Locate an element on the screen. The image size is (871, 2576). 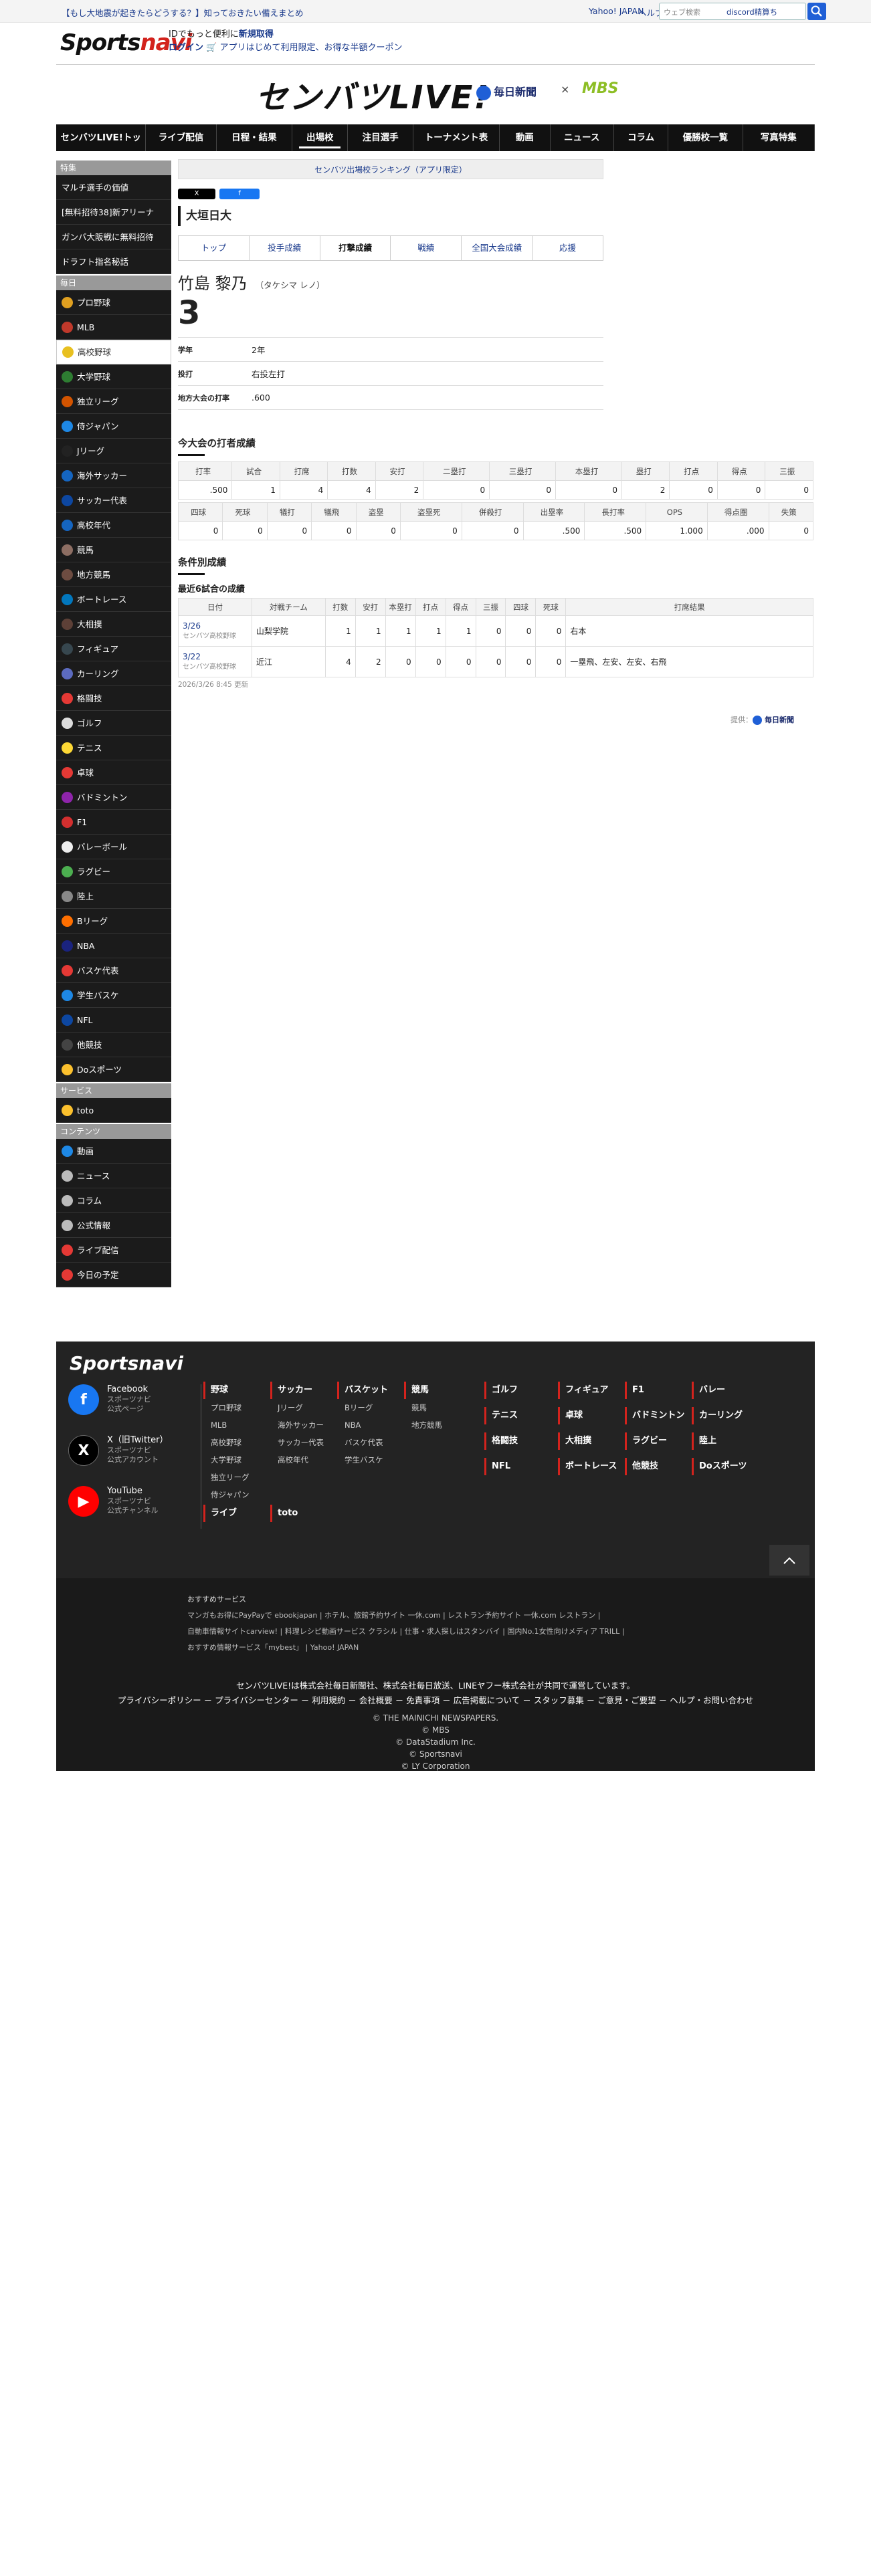
footer-col-heading: バドミントン is located at coordinates (654, 1415).